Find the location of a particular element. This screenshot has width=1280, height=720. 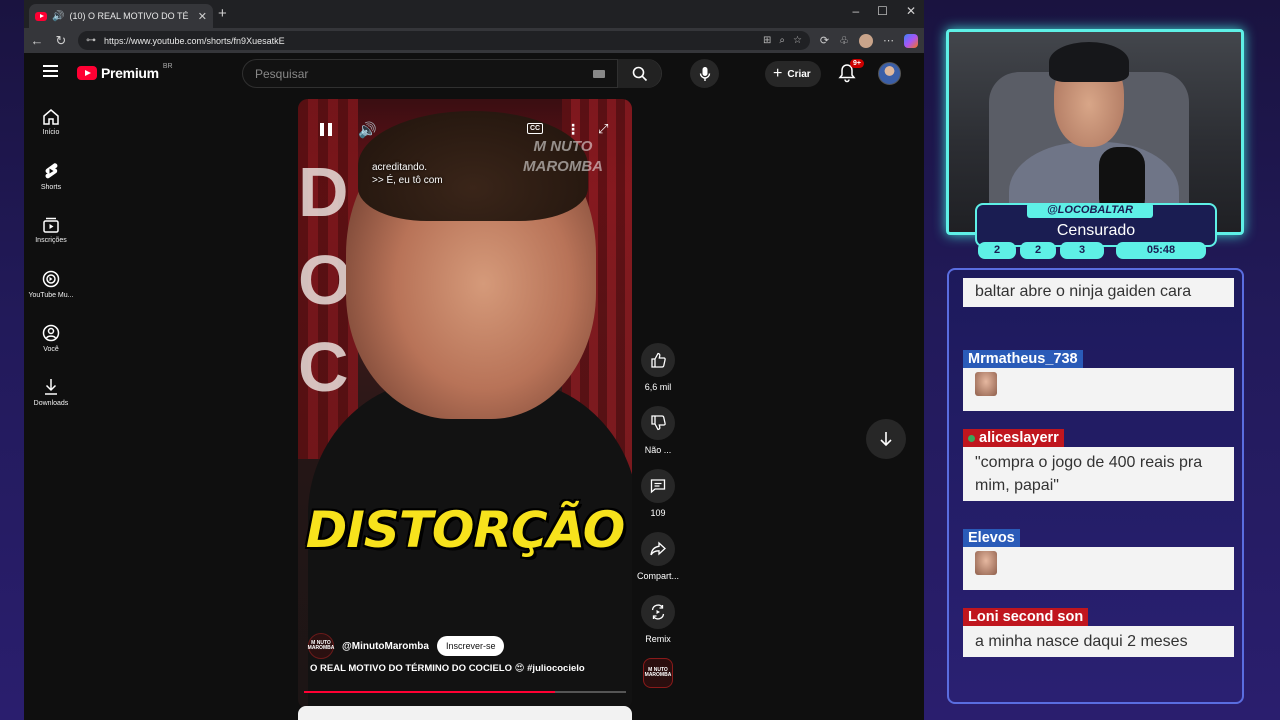

webcam-person-hair is located at coordinates (1089, 62).